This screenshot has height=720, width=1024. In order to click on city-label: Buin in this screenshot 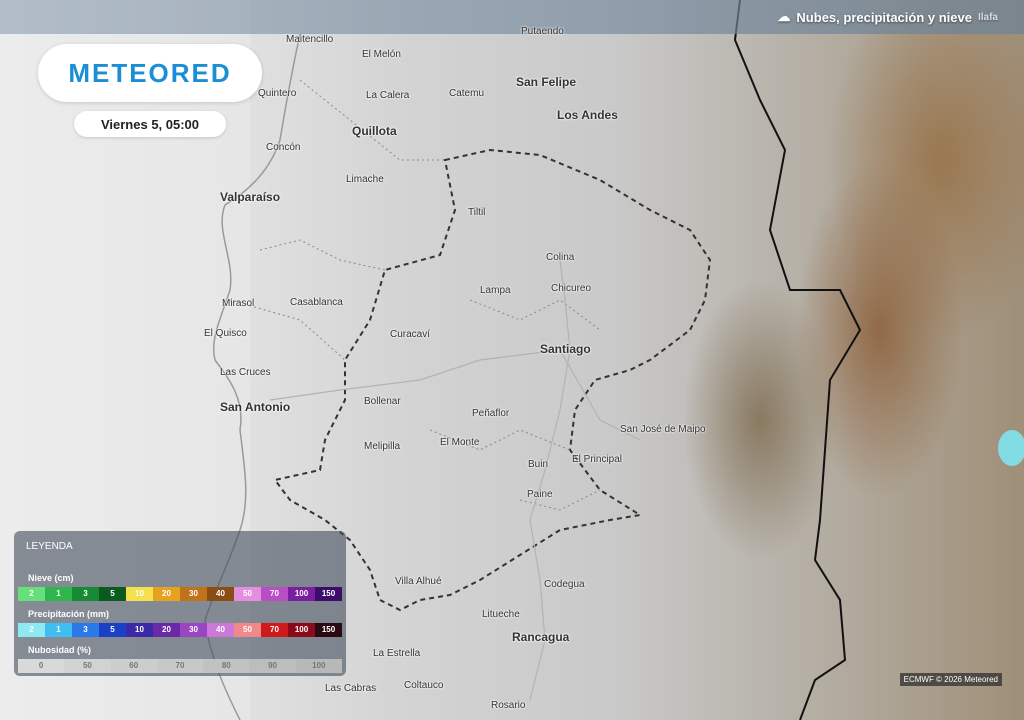, I will do `click(538, 464)`.